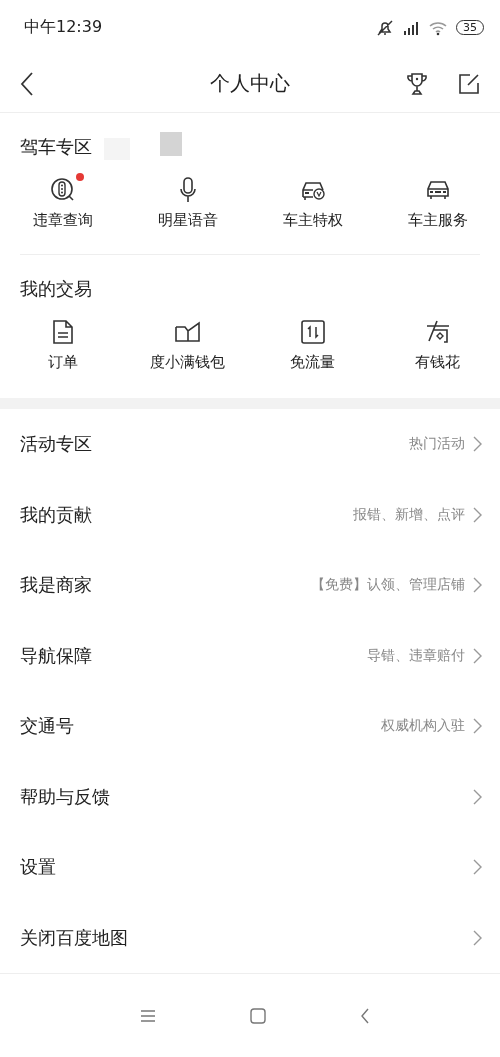 Image resolution: width=500 pixels, height=1057 pixels. I want to click on home-icon, so click(258, 1015).